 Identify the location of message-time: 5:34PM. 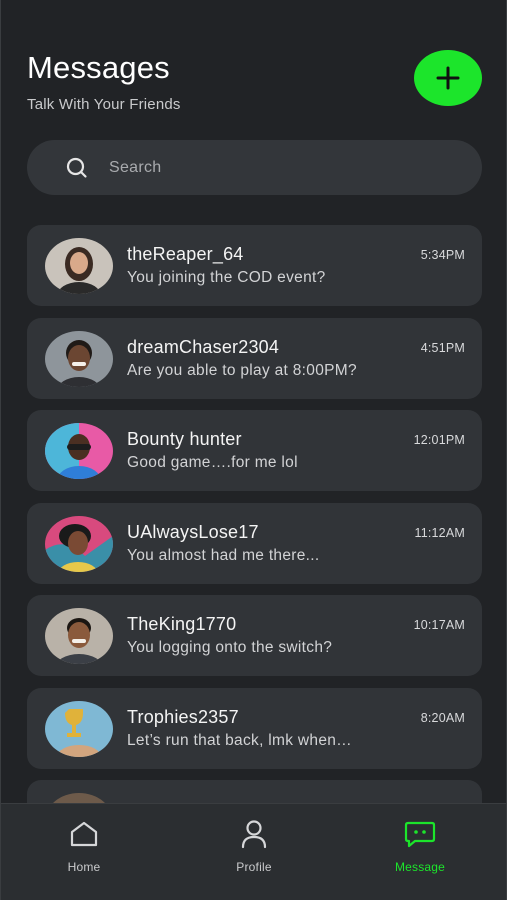
(442, 255).